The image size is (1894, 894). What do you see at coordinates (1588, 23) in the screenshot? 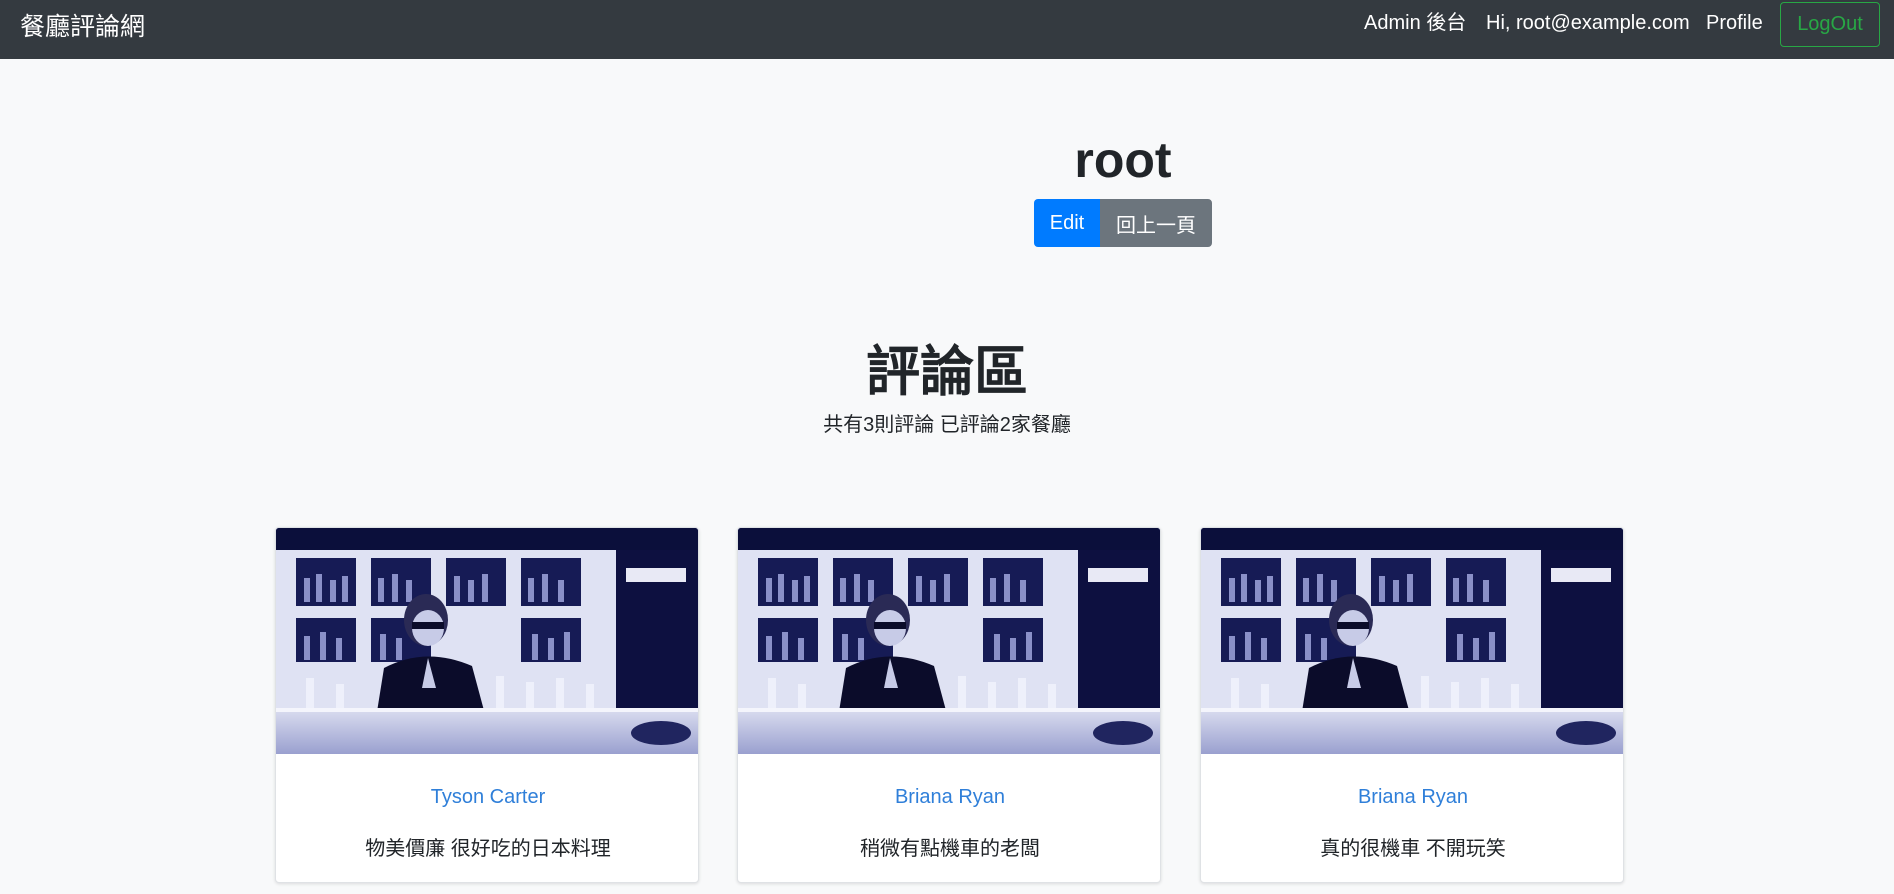
I see `user-greeting: Hi, root@example.com` at bounding box center [1588, 23].